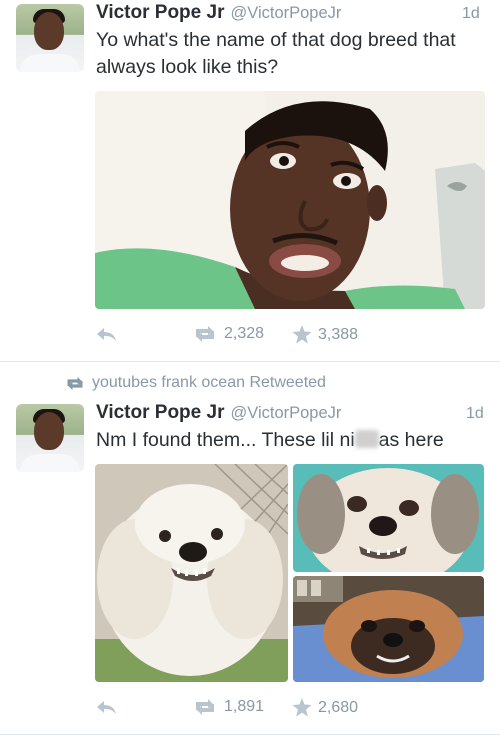 The width and height of the screenshot is (500, 739). I want to click on retweeted-by: youtubes frank ocean Retweeted, so click(195, 383).